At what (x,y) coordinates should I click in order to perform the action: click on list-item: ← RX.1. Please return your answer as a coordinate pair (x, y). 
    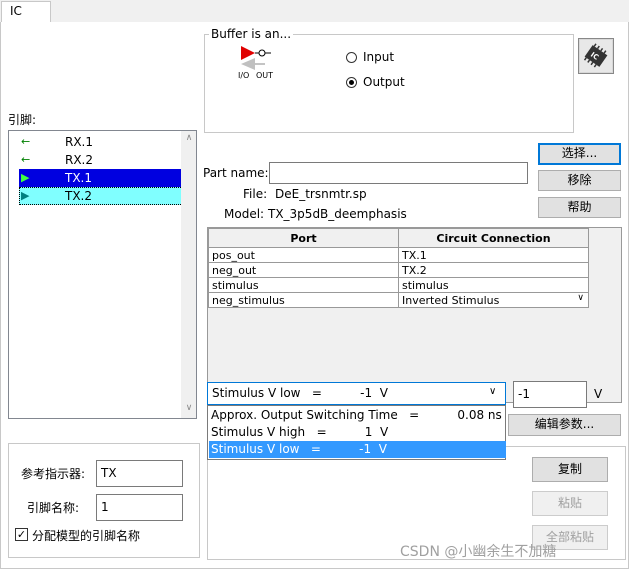
    Looking at the image, I should click on (104, 142).